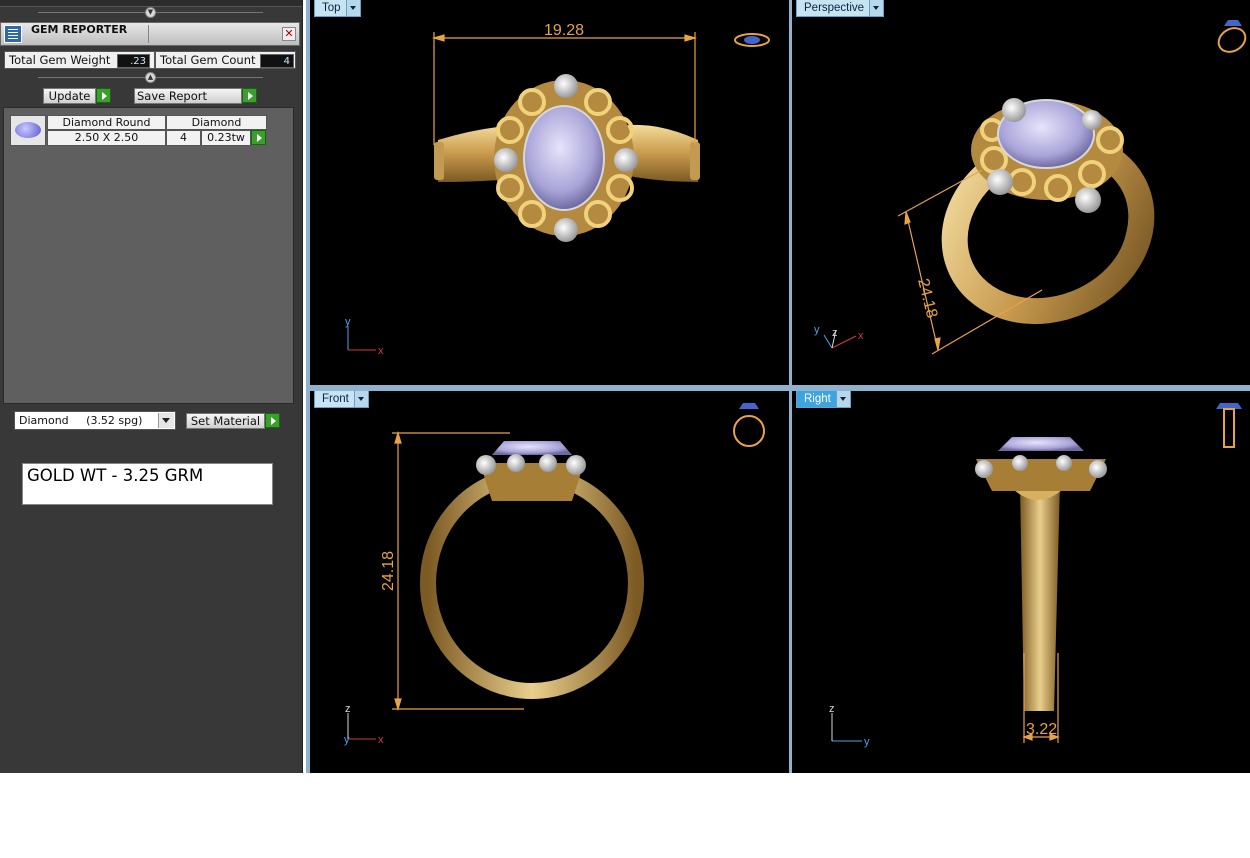  I want to click on viewport-tab-perspective: Perspective, so click(840, 8).